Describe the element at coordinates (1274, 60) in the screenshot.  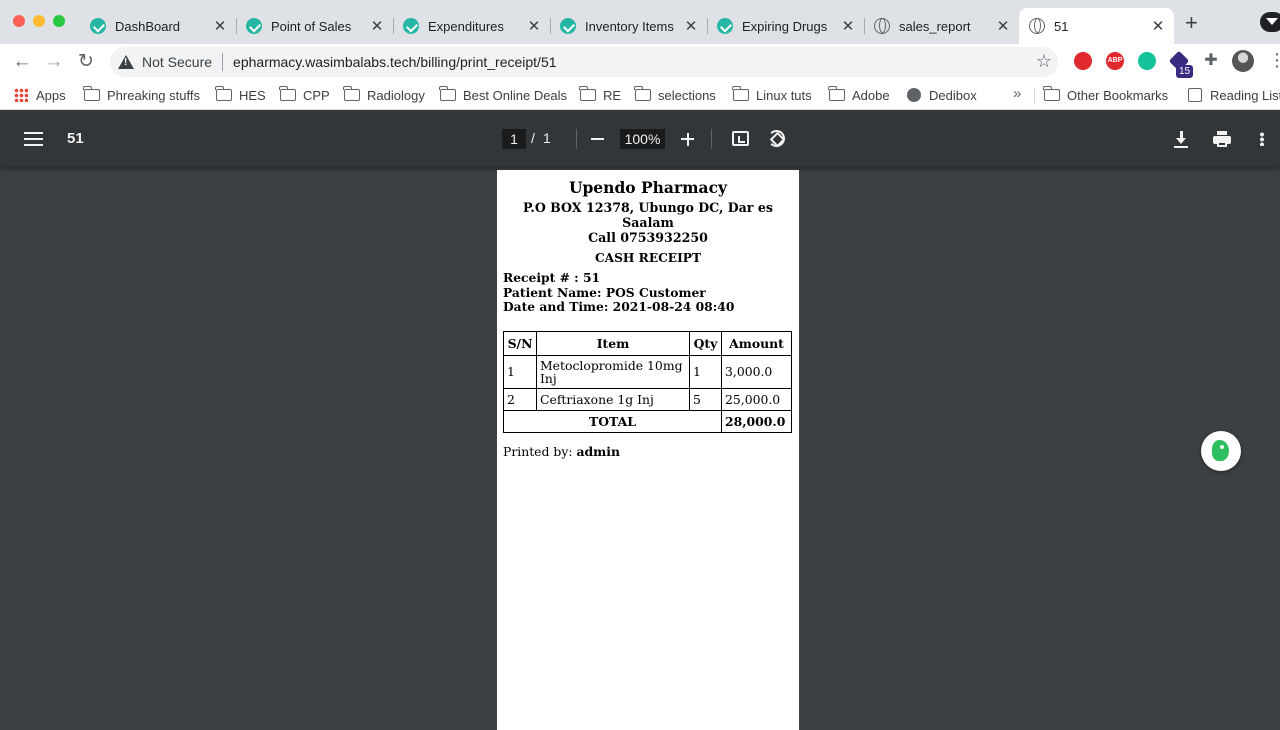
I see `browser-menu-icon: ⋮` at that location.